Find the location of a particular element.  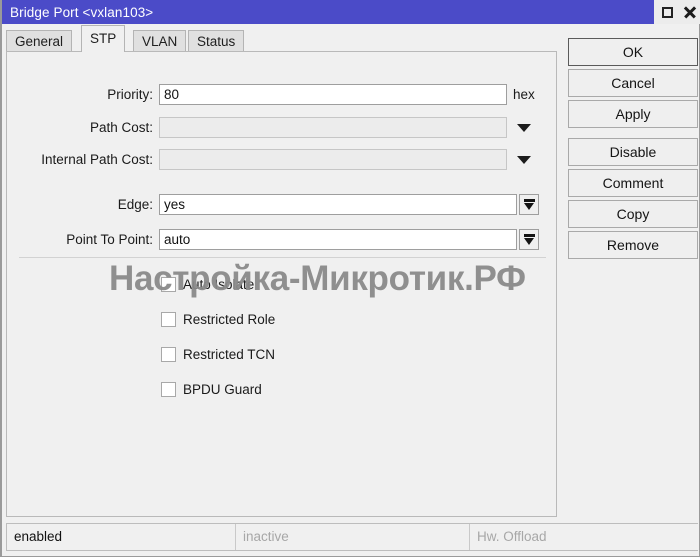

point-to-point-input: auto is located at coordinates (338, 239).